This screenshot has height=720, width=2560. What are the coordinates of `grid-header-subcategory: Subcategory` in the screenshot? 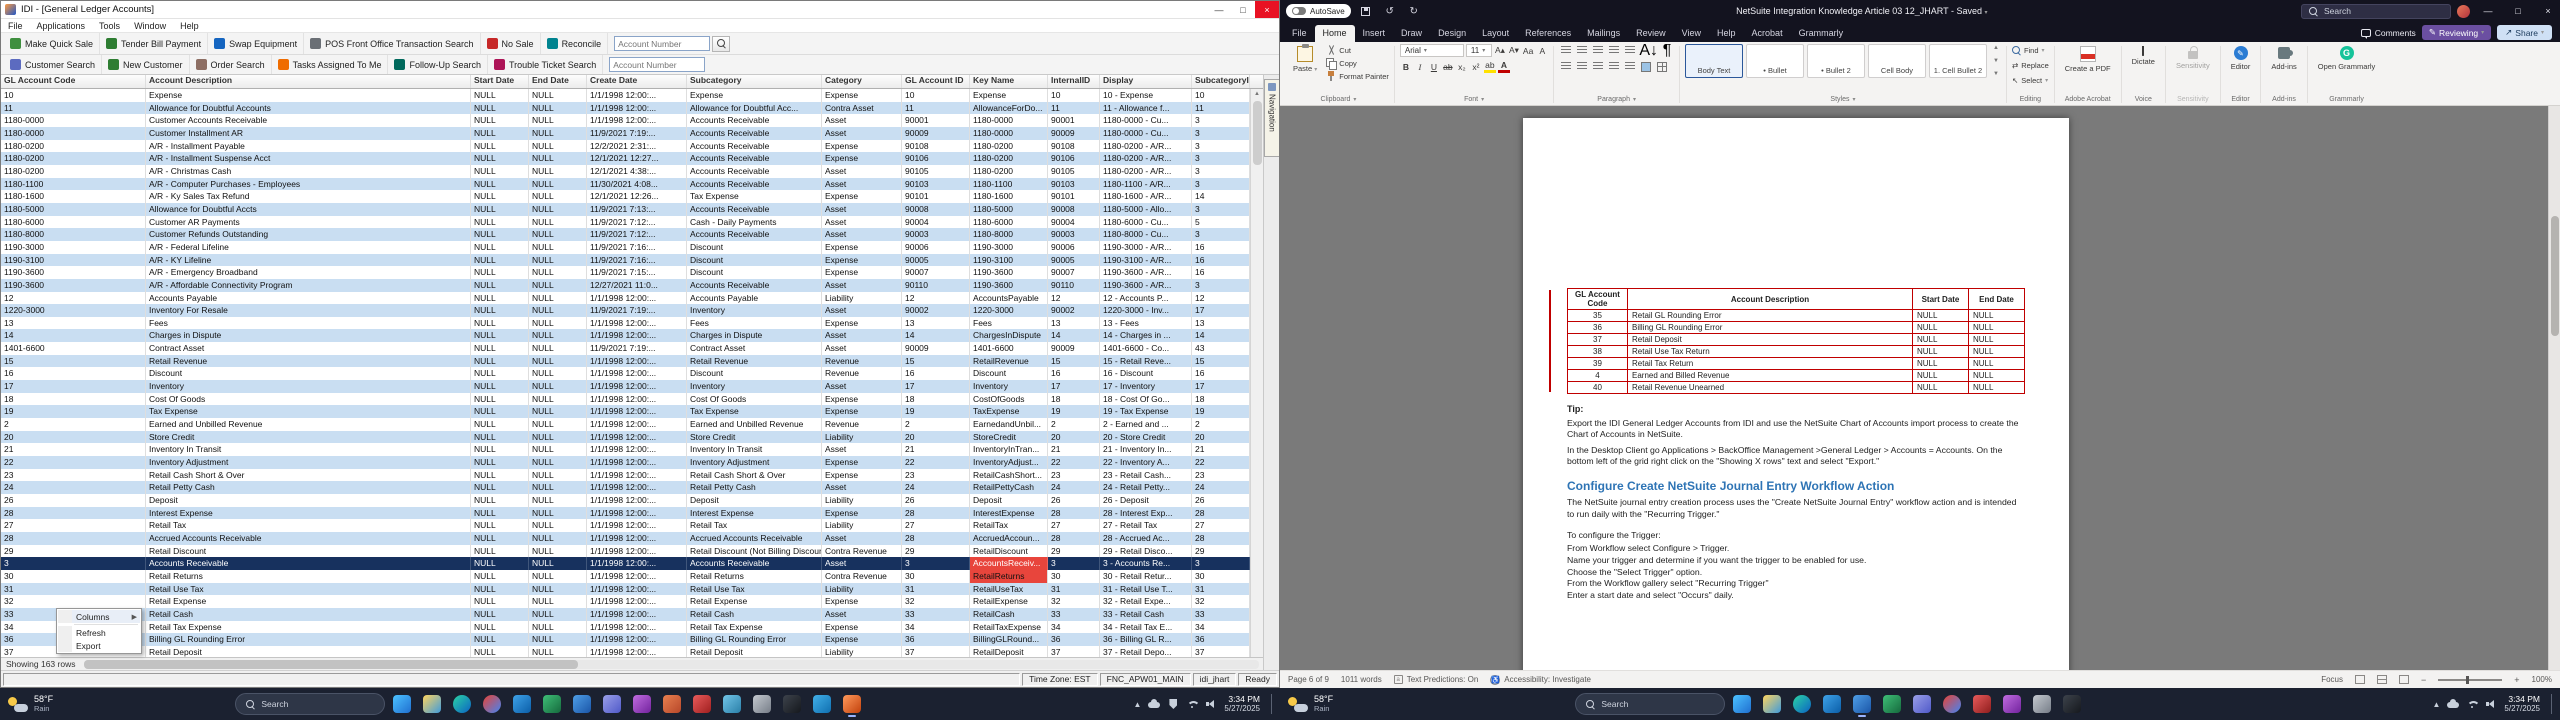 It's located at (754, 81).